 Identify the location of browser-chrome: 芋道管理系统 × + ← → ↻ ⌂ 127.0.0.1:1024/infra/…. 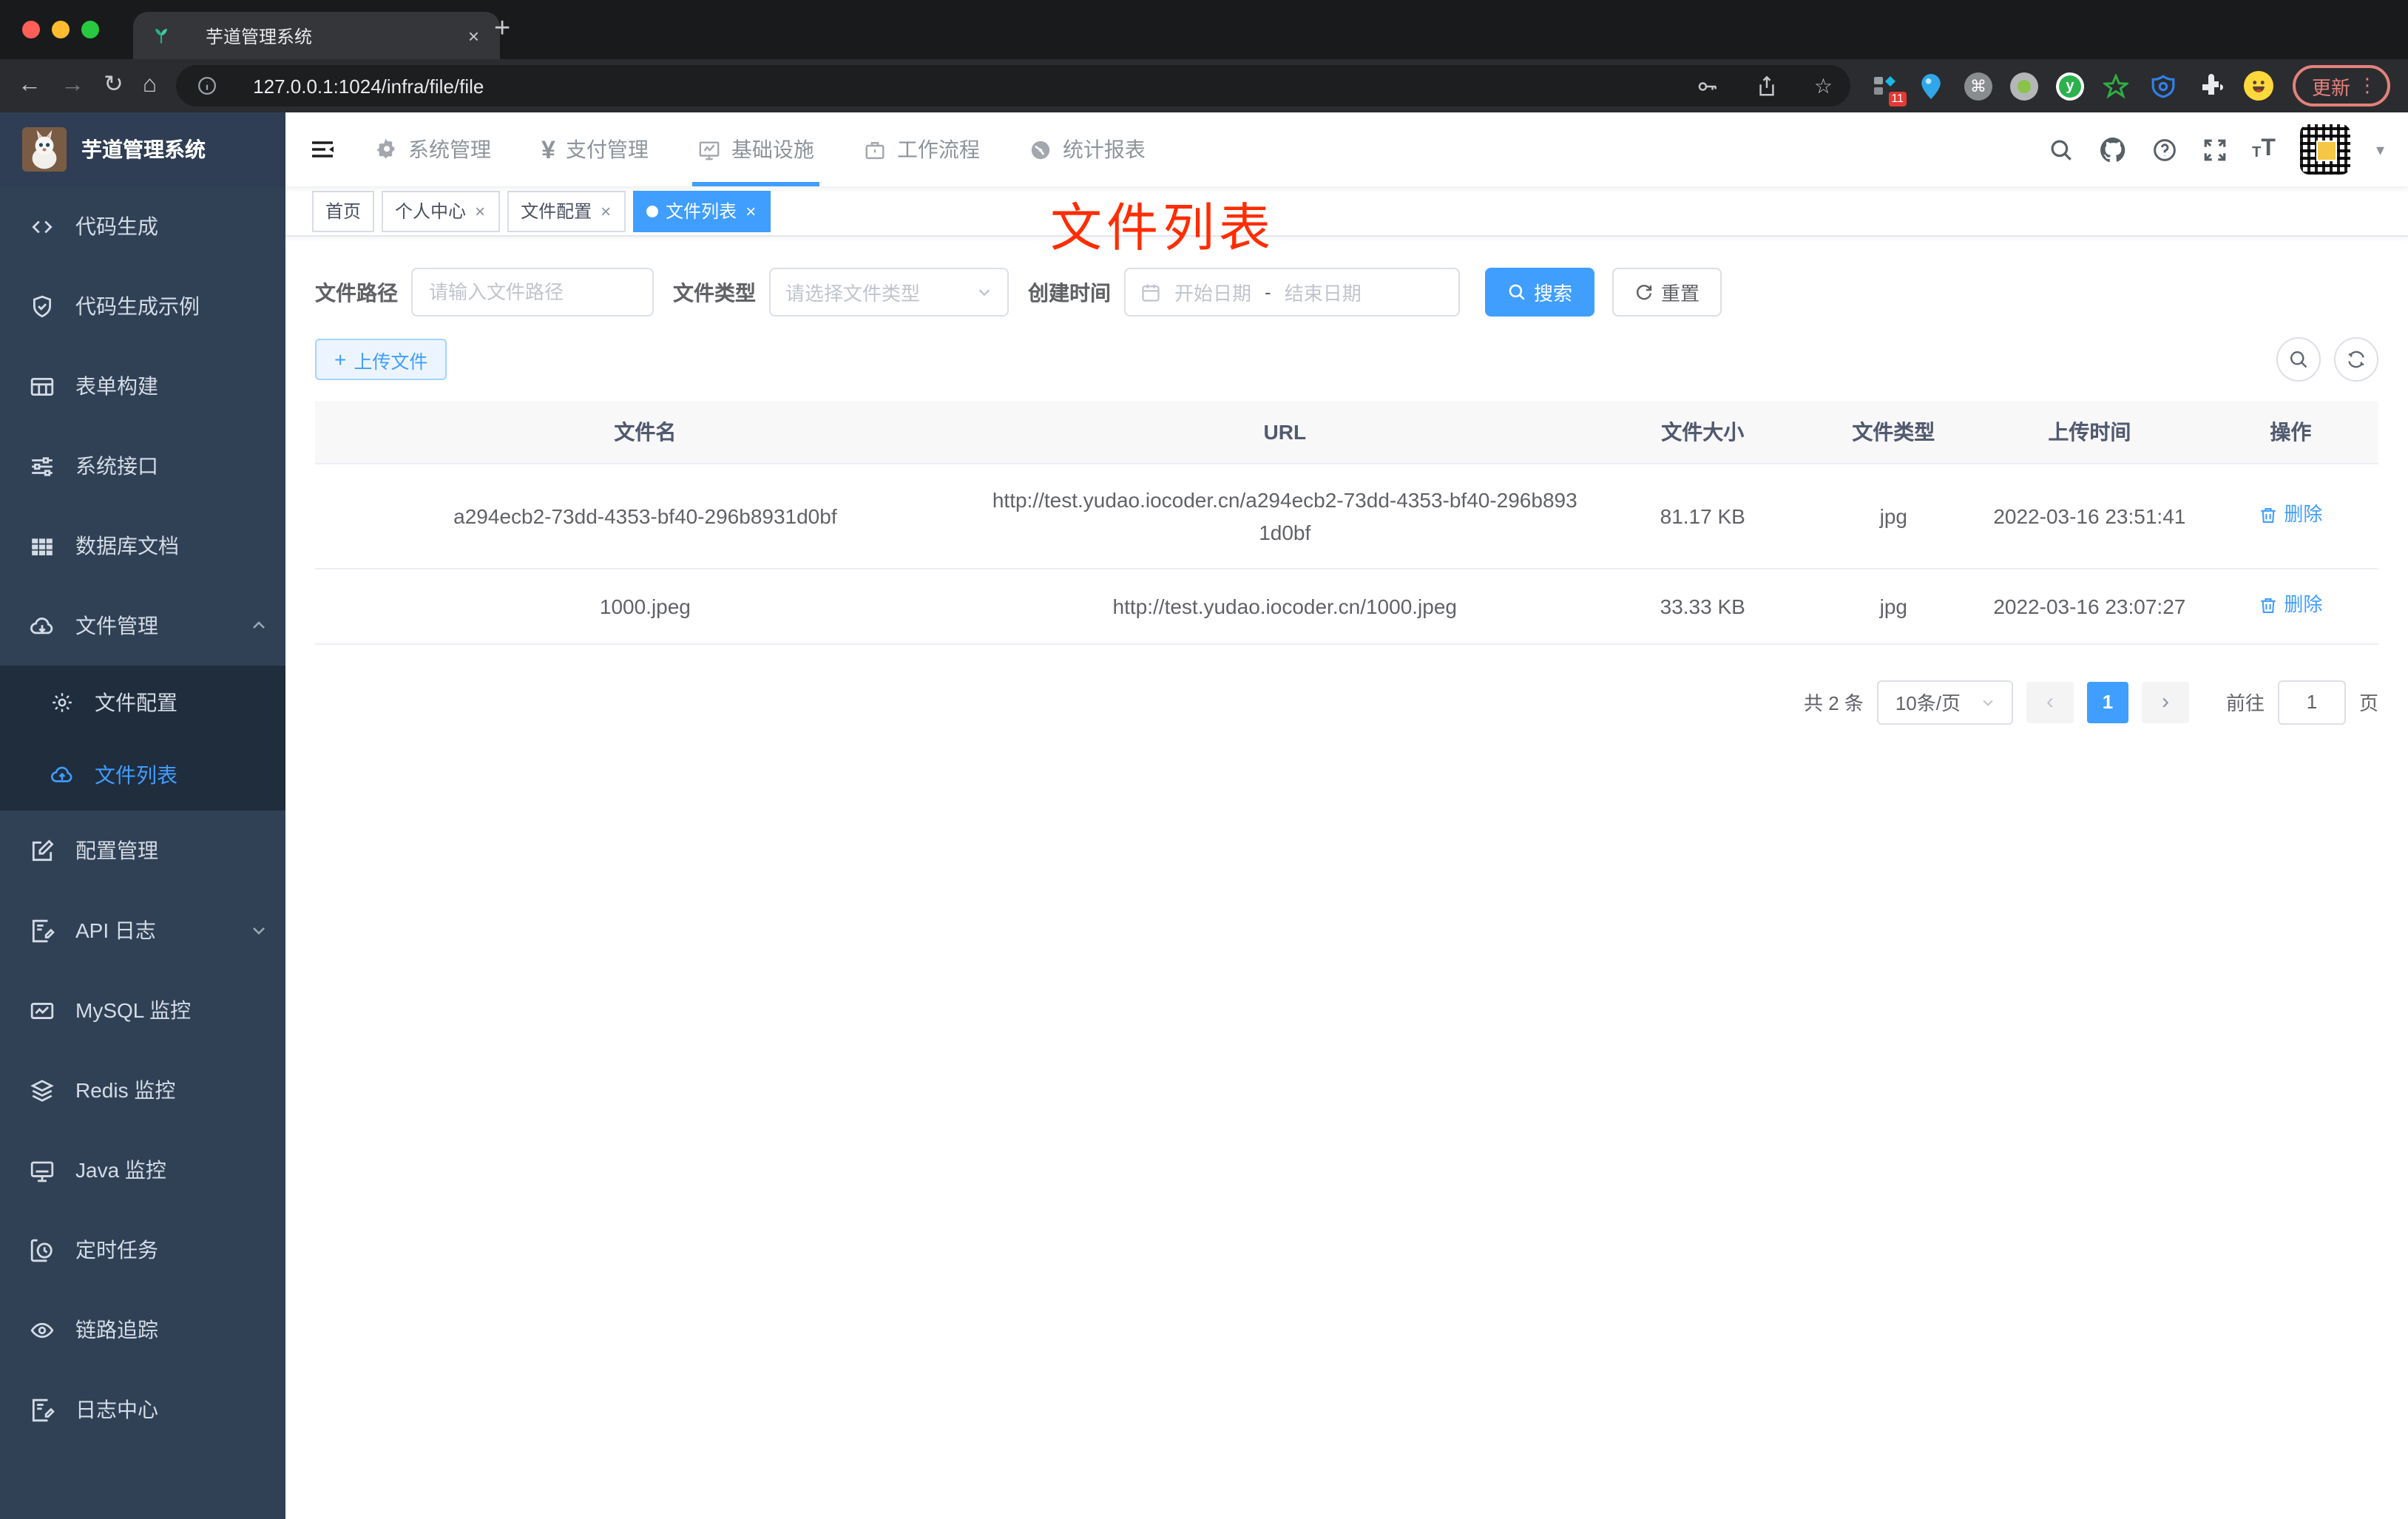
(1204, 56).